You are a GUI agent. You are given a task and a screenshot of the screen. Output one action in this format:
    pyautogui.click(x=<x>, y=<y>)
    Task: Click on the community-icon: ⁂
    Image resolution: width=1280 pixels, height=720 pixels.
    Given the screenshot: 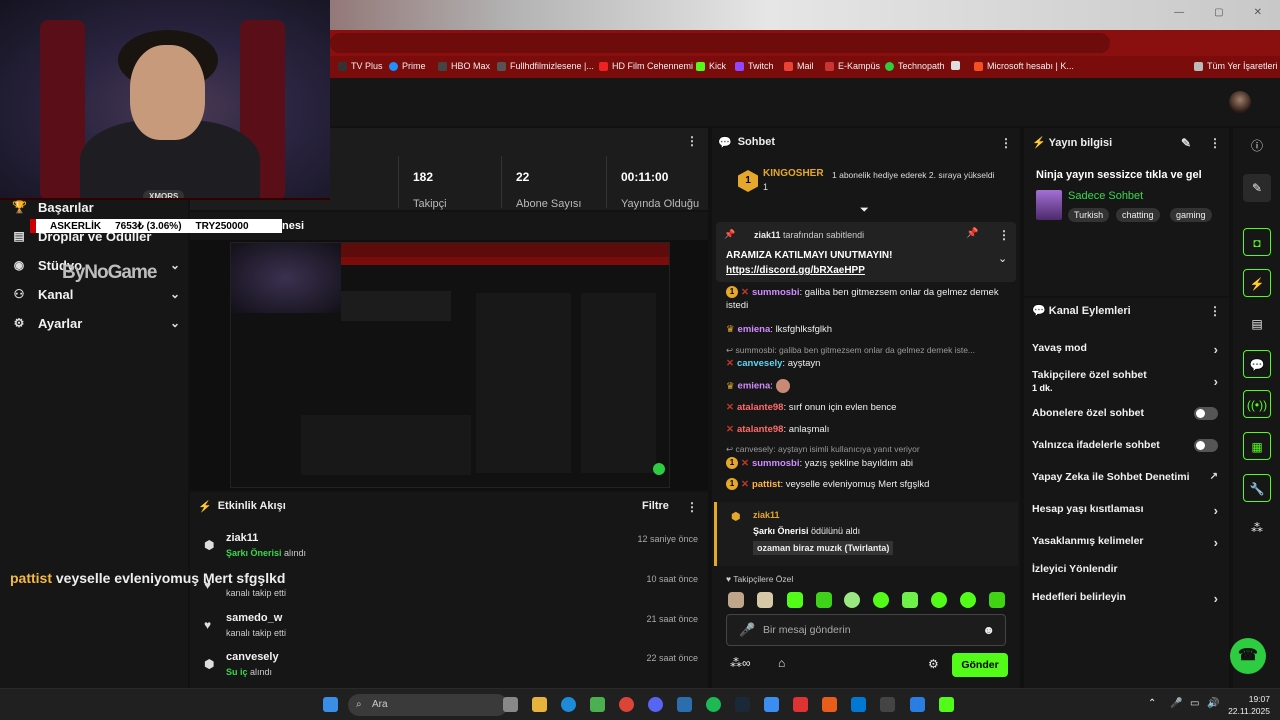 What is the action you would take?
    pyautogui.click(x=1257, y=528)
    